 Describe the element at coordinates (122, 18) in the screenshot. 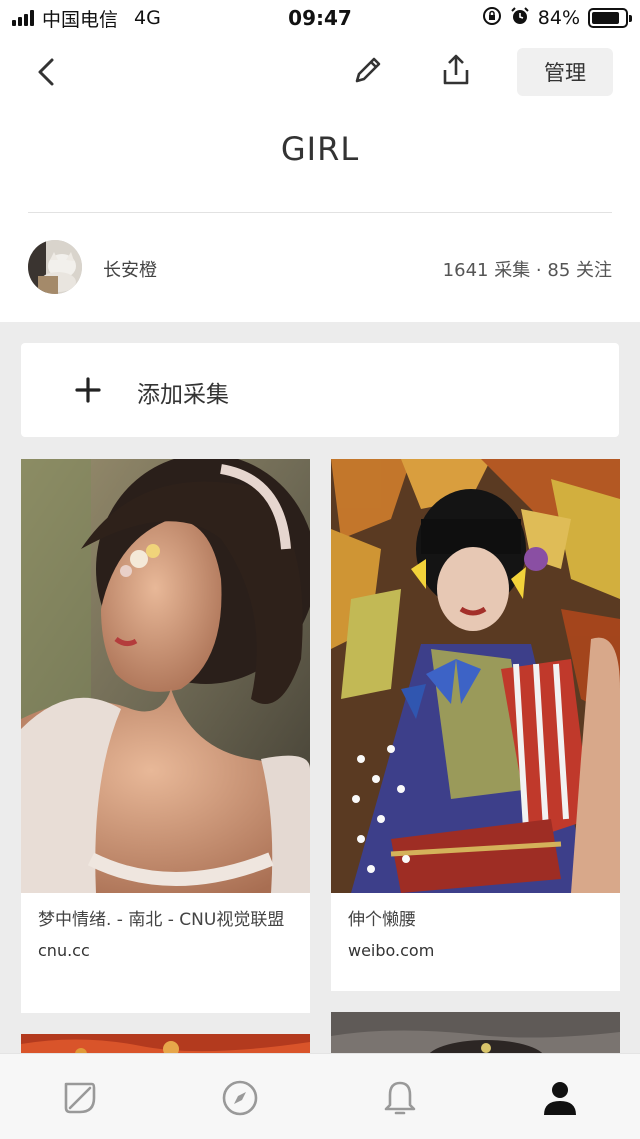

I see `status-left: 中国电信 4G` at that location.